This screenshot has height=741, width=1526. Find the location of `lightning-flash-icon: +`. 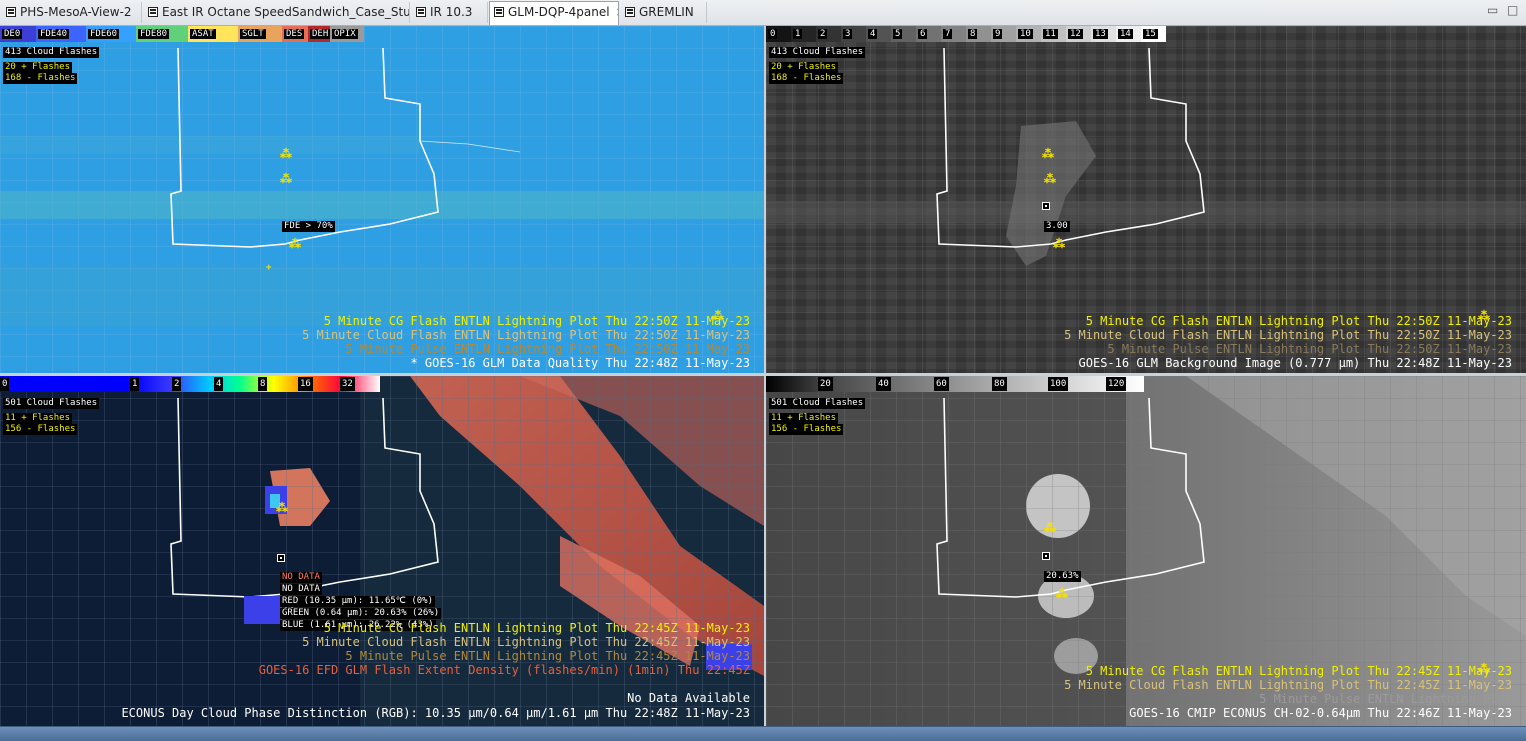

lightning-flash-icon: + is located at coordinates (269, 268).